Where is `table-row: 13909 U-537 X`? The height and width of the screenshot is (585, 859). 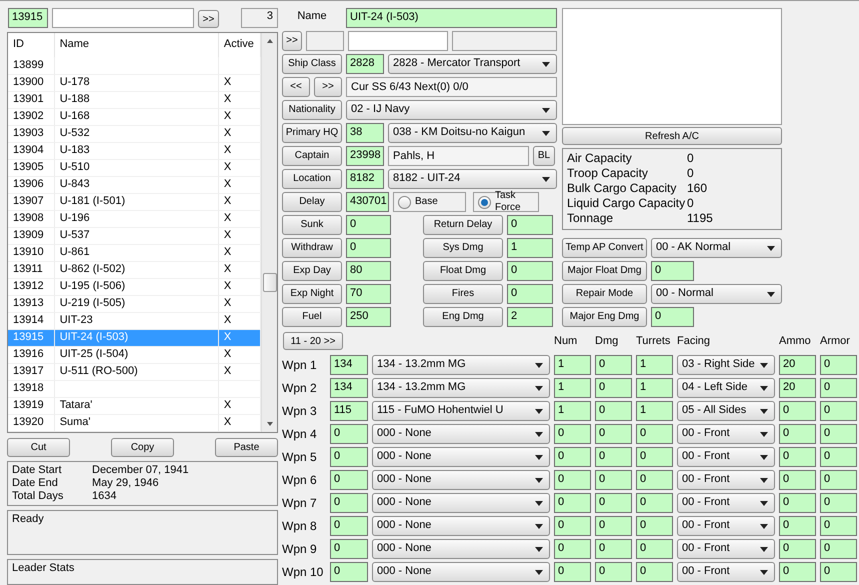 table-row: 13909 U-537 X is located at coordinates (134, 235).